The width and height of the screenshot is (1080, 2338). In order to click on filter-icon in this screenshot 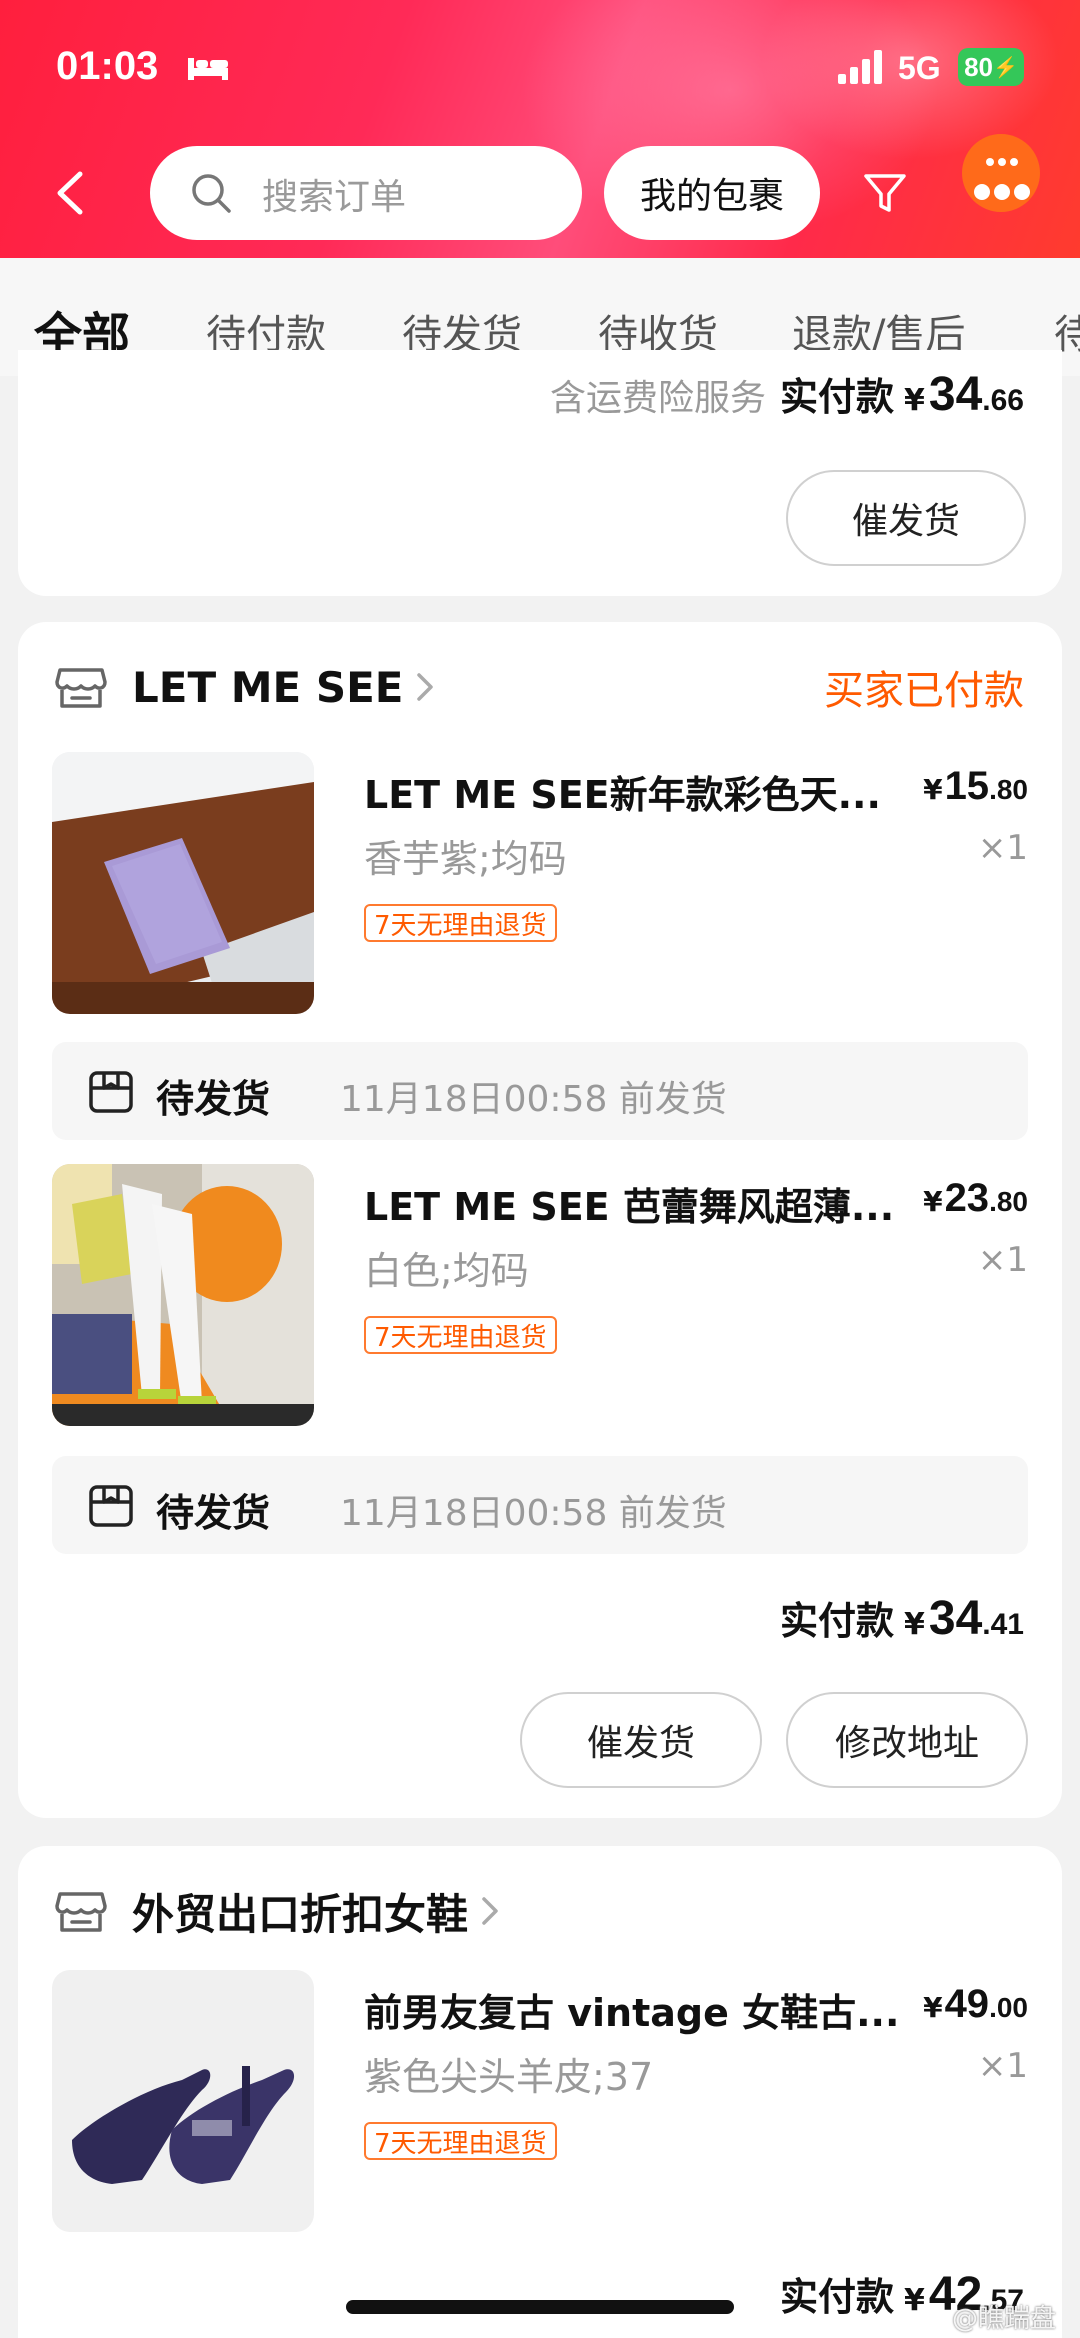, I will do `click(885, 193)`.